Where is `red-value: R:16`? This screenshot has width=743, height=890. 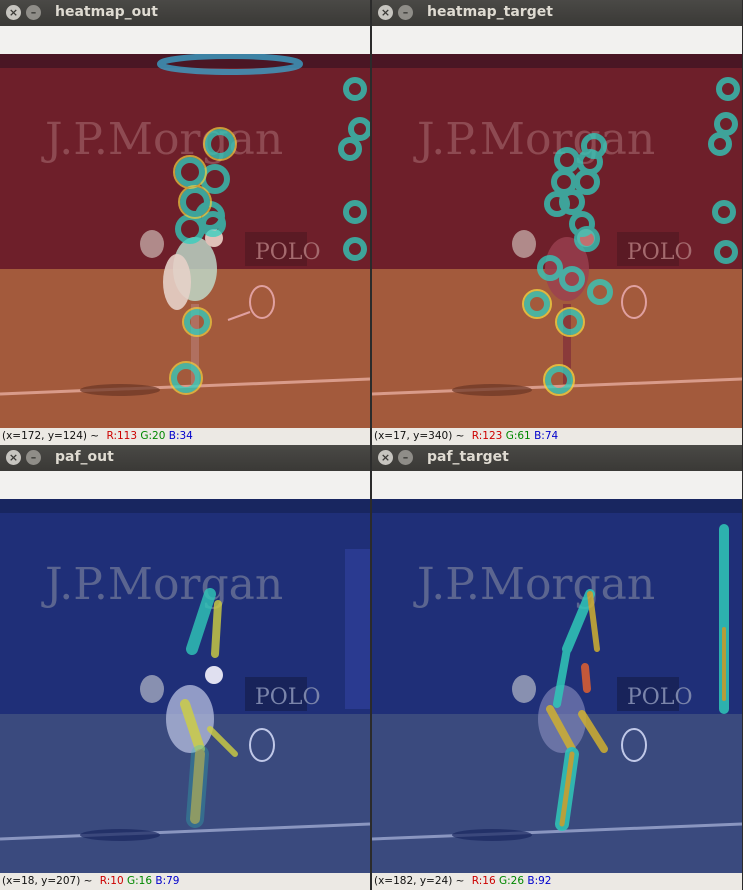
red-value: R:16 is located at coordinates (483, 881).